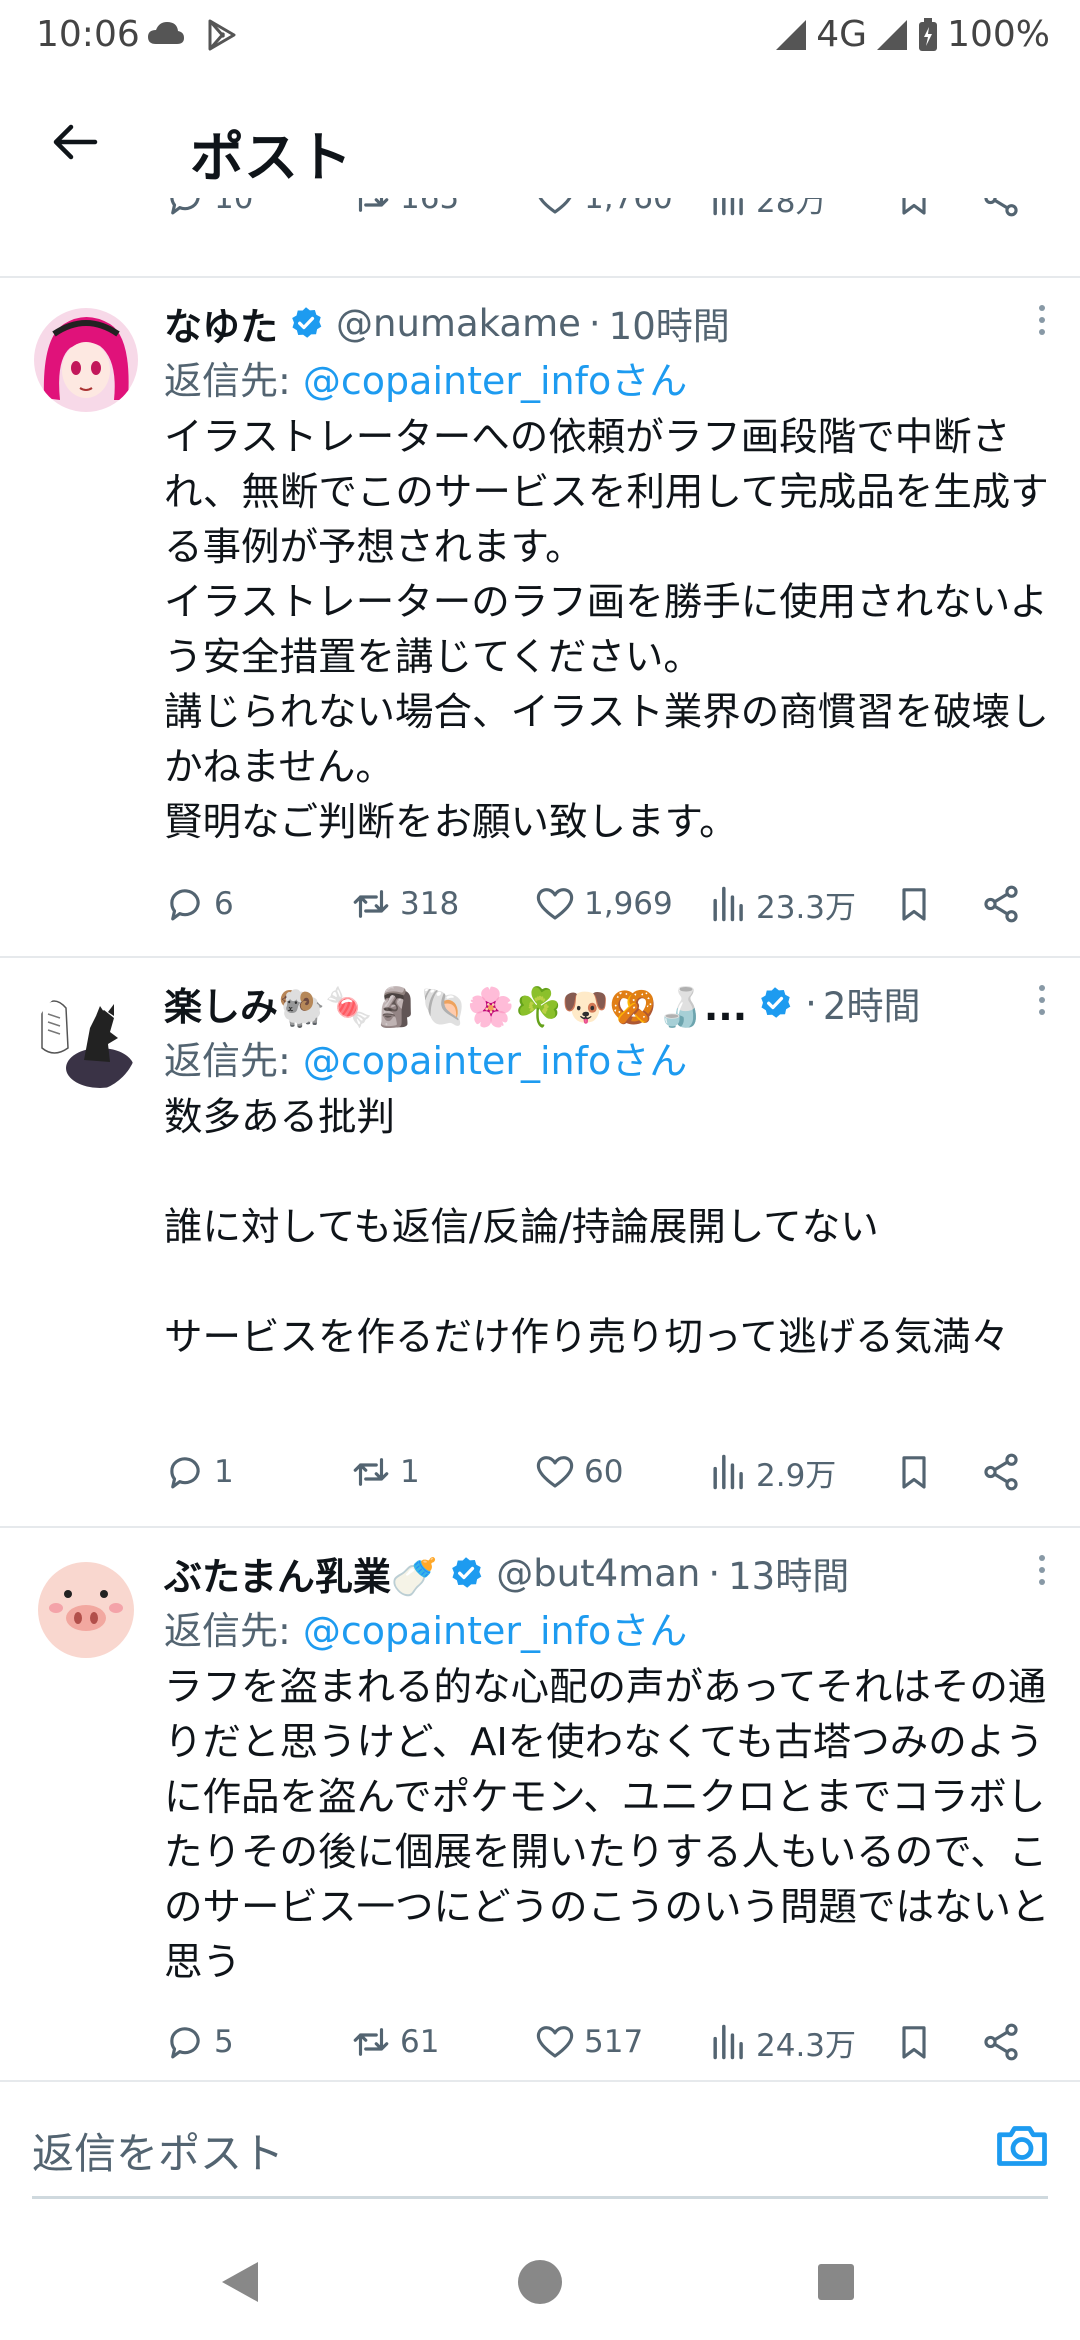 The image size is (1080, 2340). What do you see at coordinates (166, 33) in the screenshot?
I see `cloud-icon` at bounding box center [166, 33].